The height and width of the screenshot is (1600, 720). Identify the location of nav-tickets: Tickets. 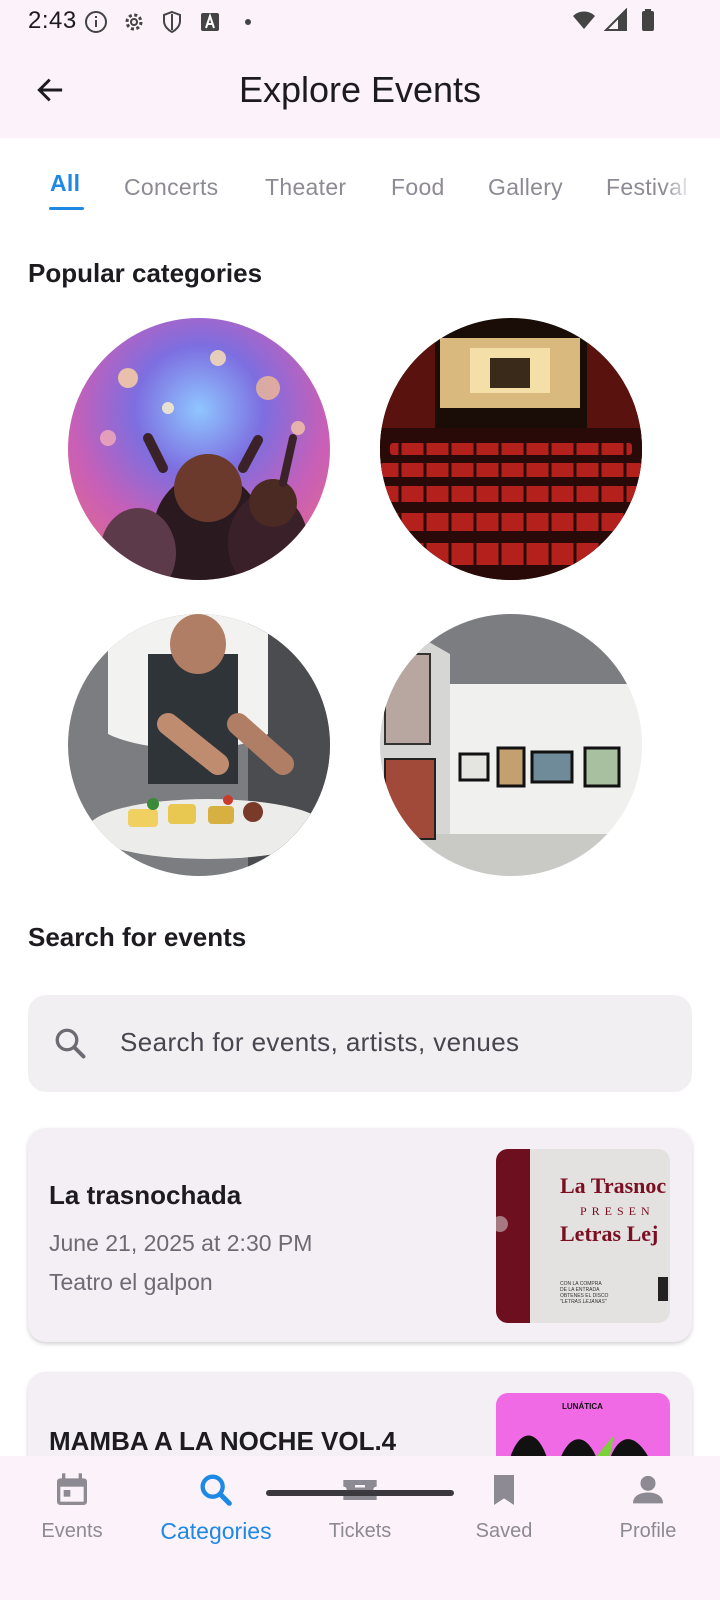
(360, 1511).